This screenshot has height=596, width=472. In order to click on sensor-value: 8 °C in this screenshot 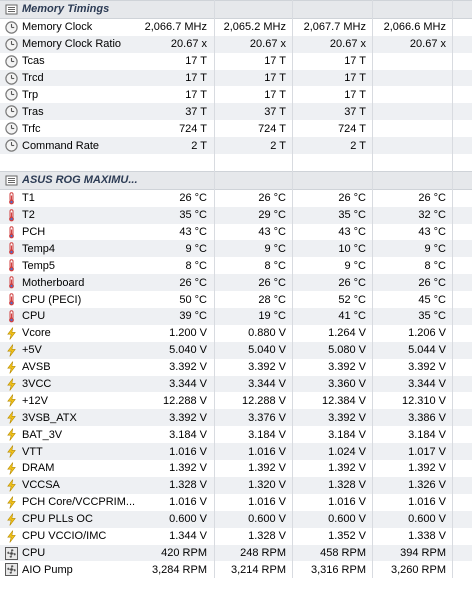, I will do `click(196, 265)`.